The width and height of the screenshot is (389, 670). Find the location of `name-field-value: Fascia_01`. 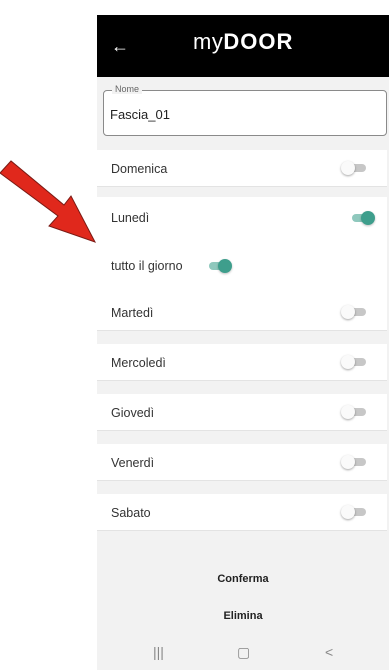

name-field-value: Fascia_01 is located at coordinates (140, 114).